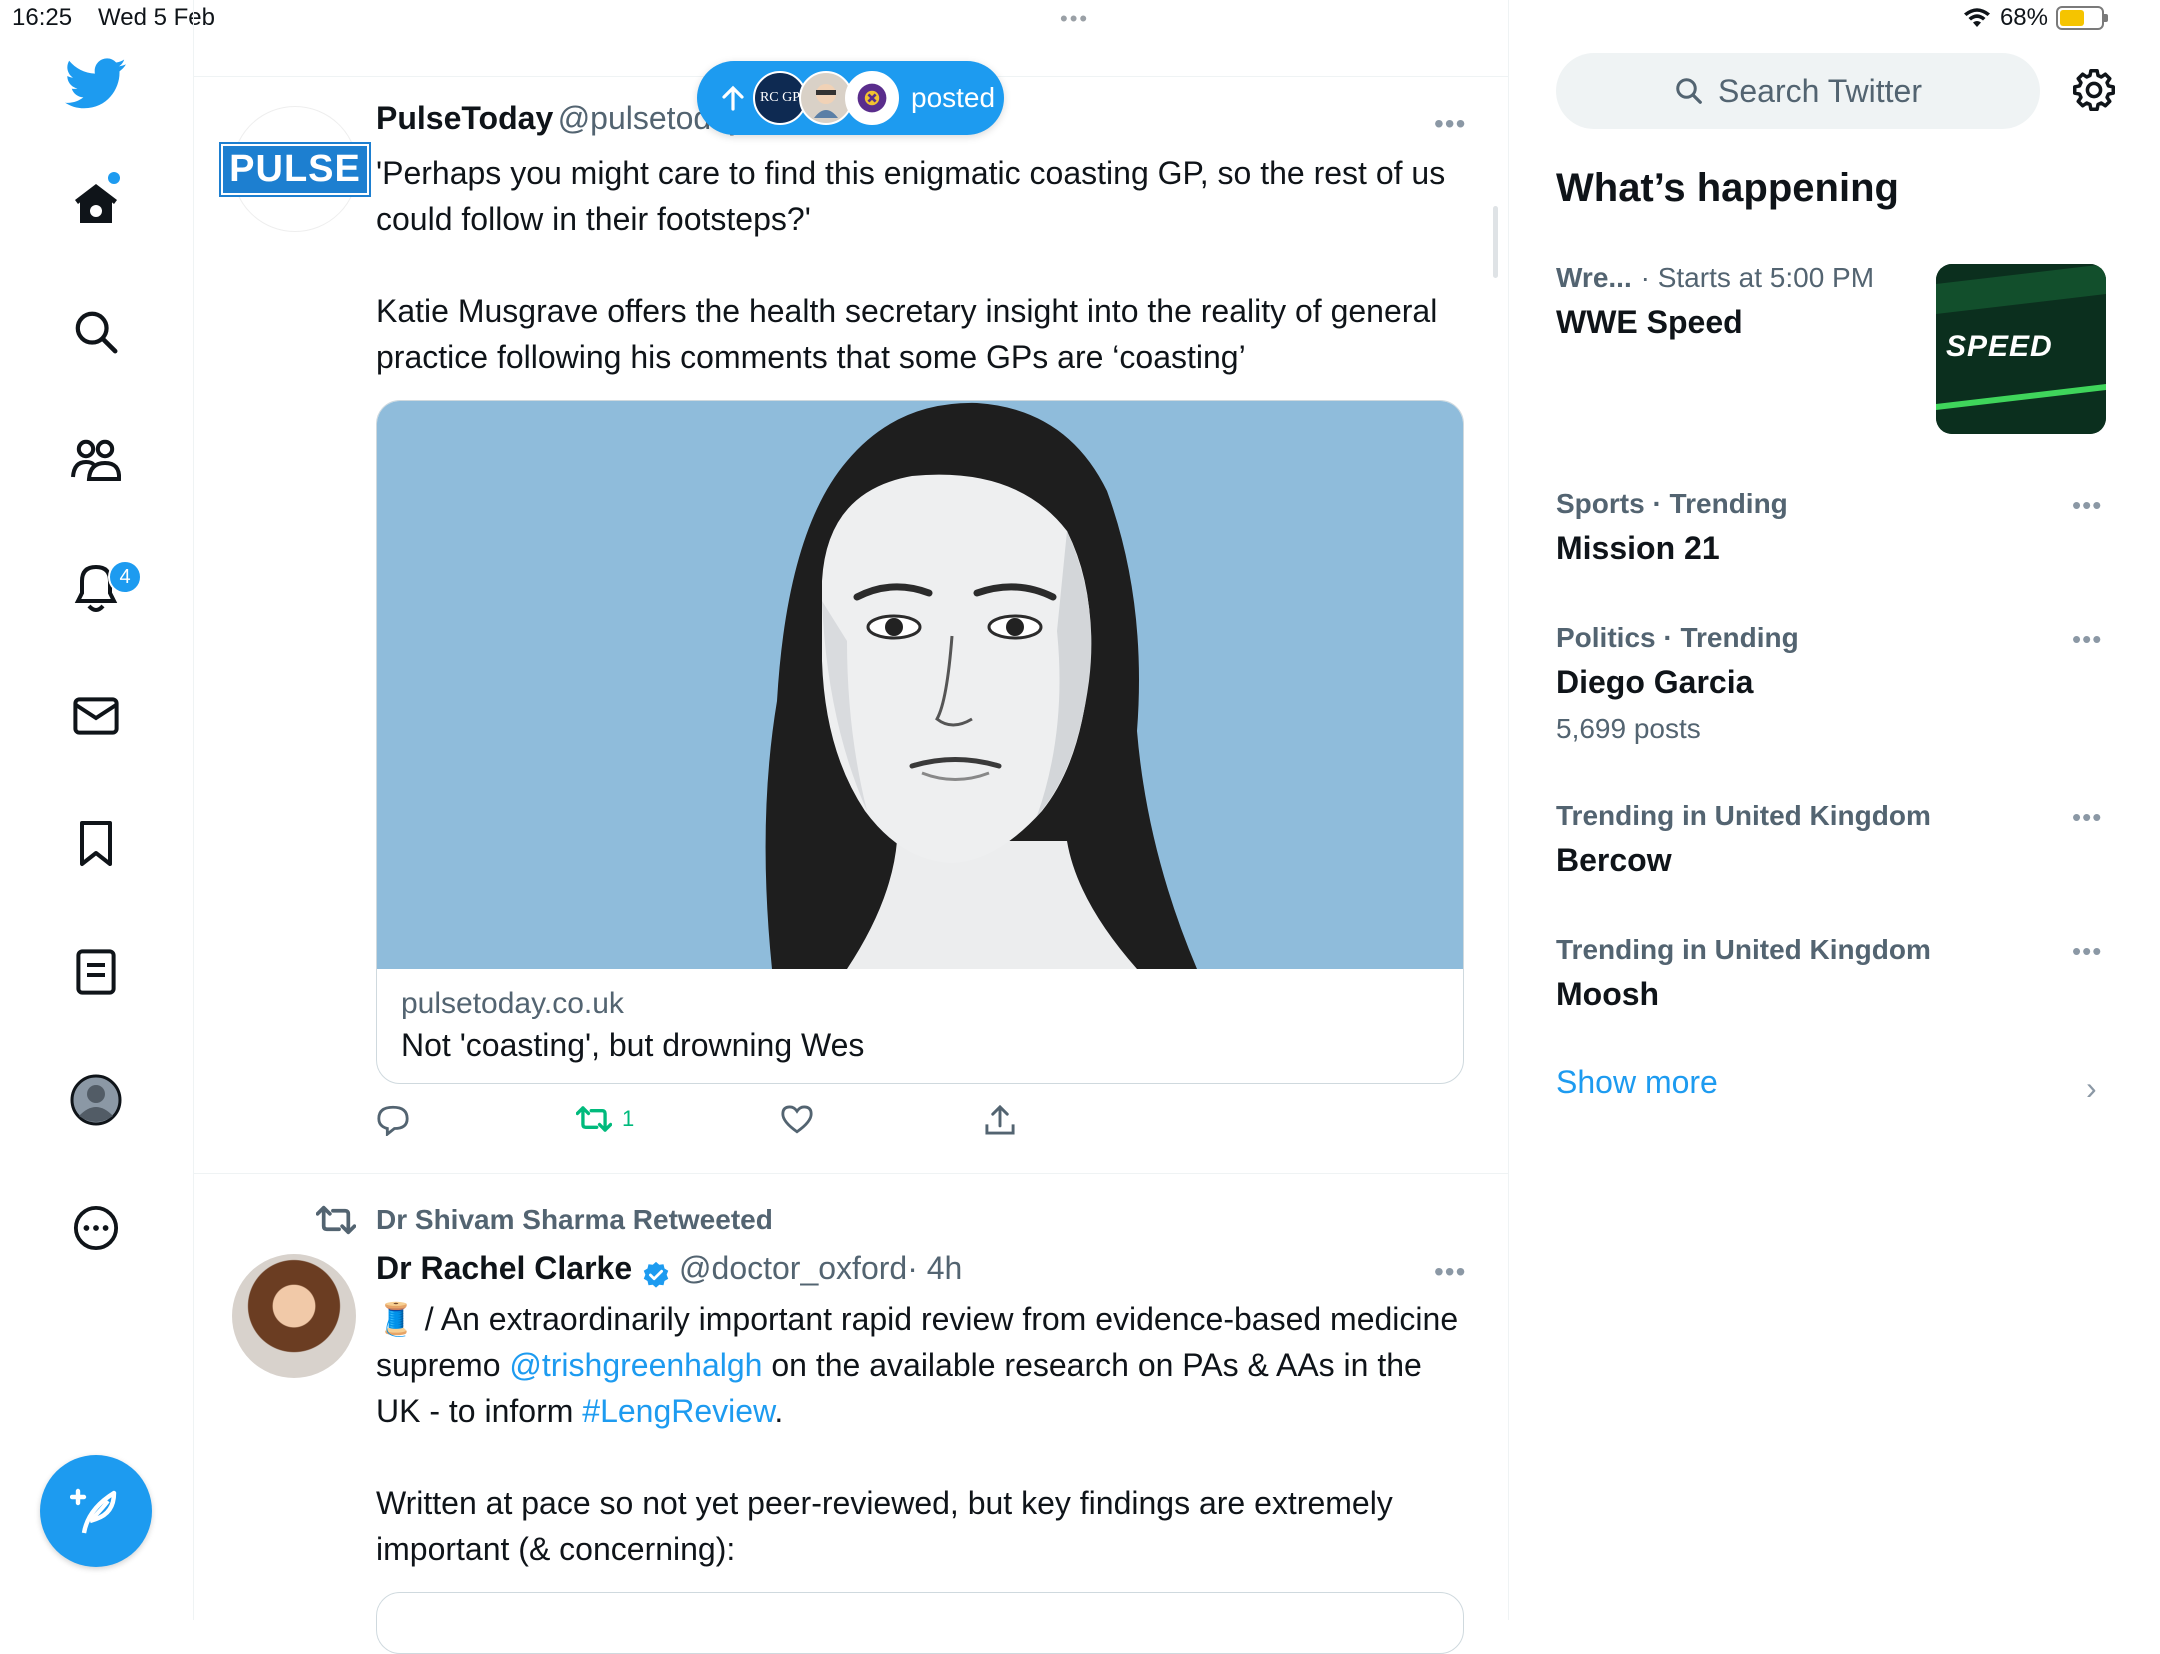  I want to click on home-icon, so click(96, 204).